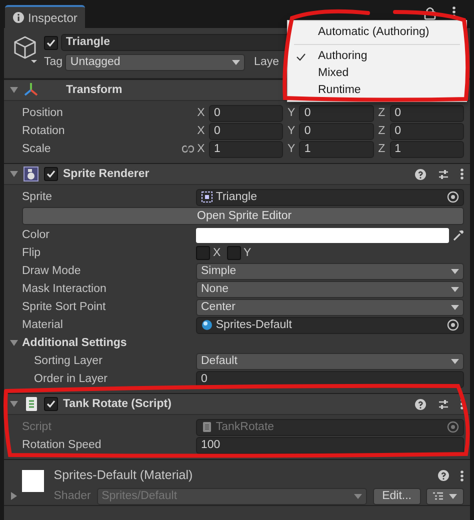 This screenshot has height=520, width=474. What do you see at coordinates (266, 62) in the screenshot?
I see `layer-label: Laye` at bounding box center [266, 62].